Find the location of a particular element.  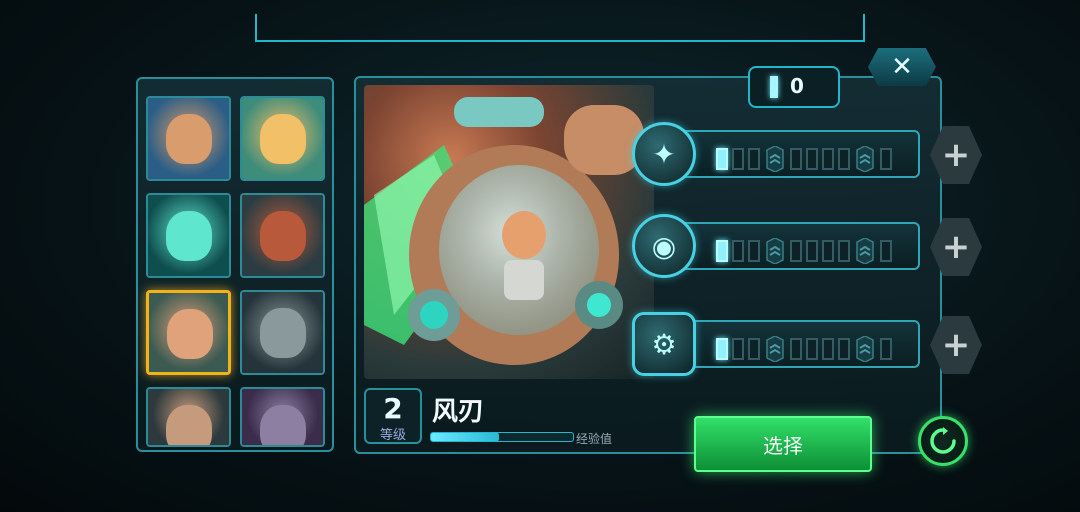

xp-label: 经验值 is located at coordinates (594, 439).